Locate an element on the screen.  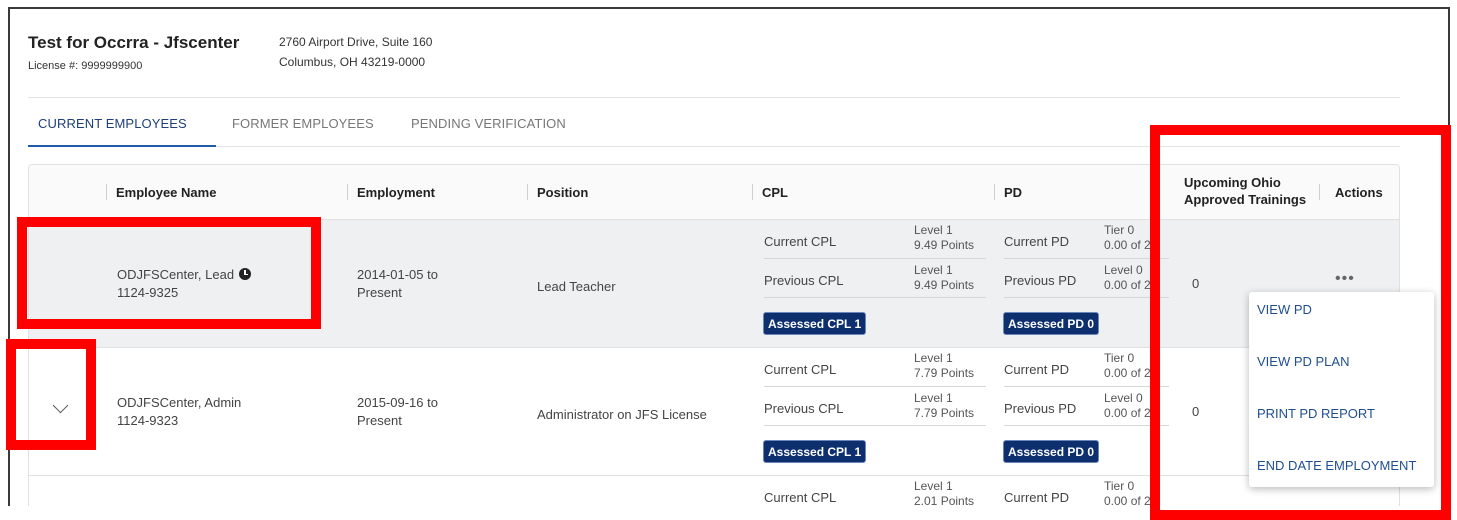
employee-name-cell: ODJFSCenter, Lead is located at coordinates (184, 275).